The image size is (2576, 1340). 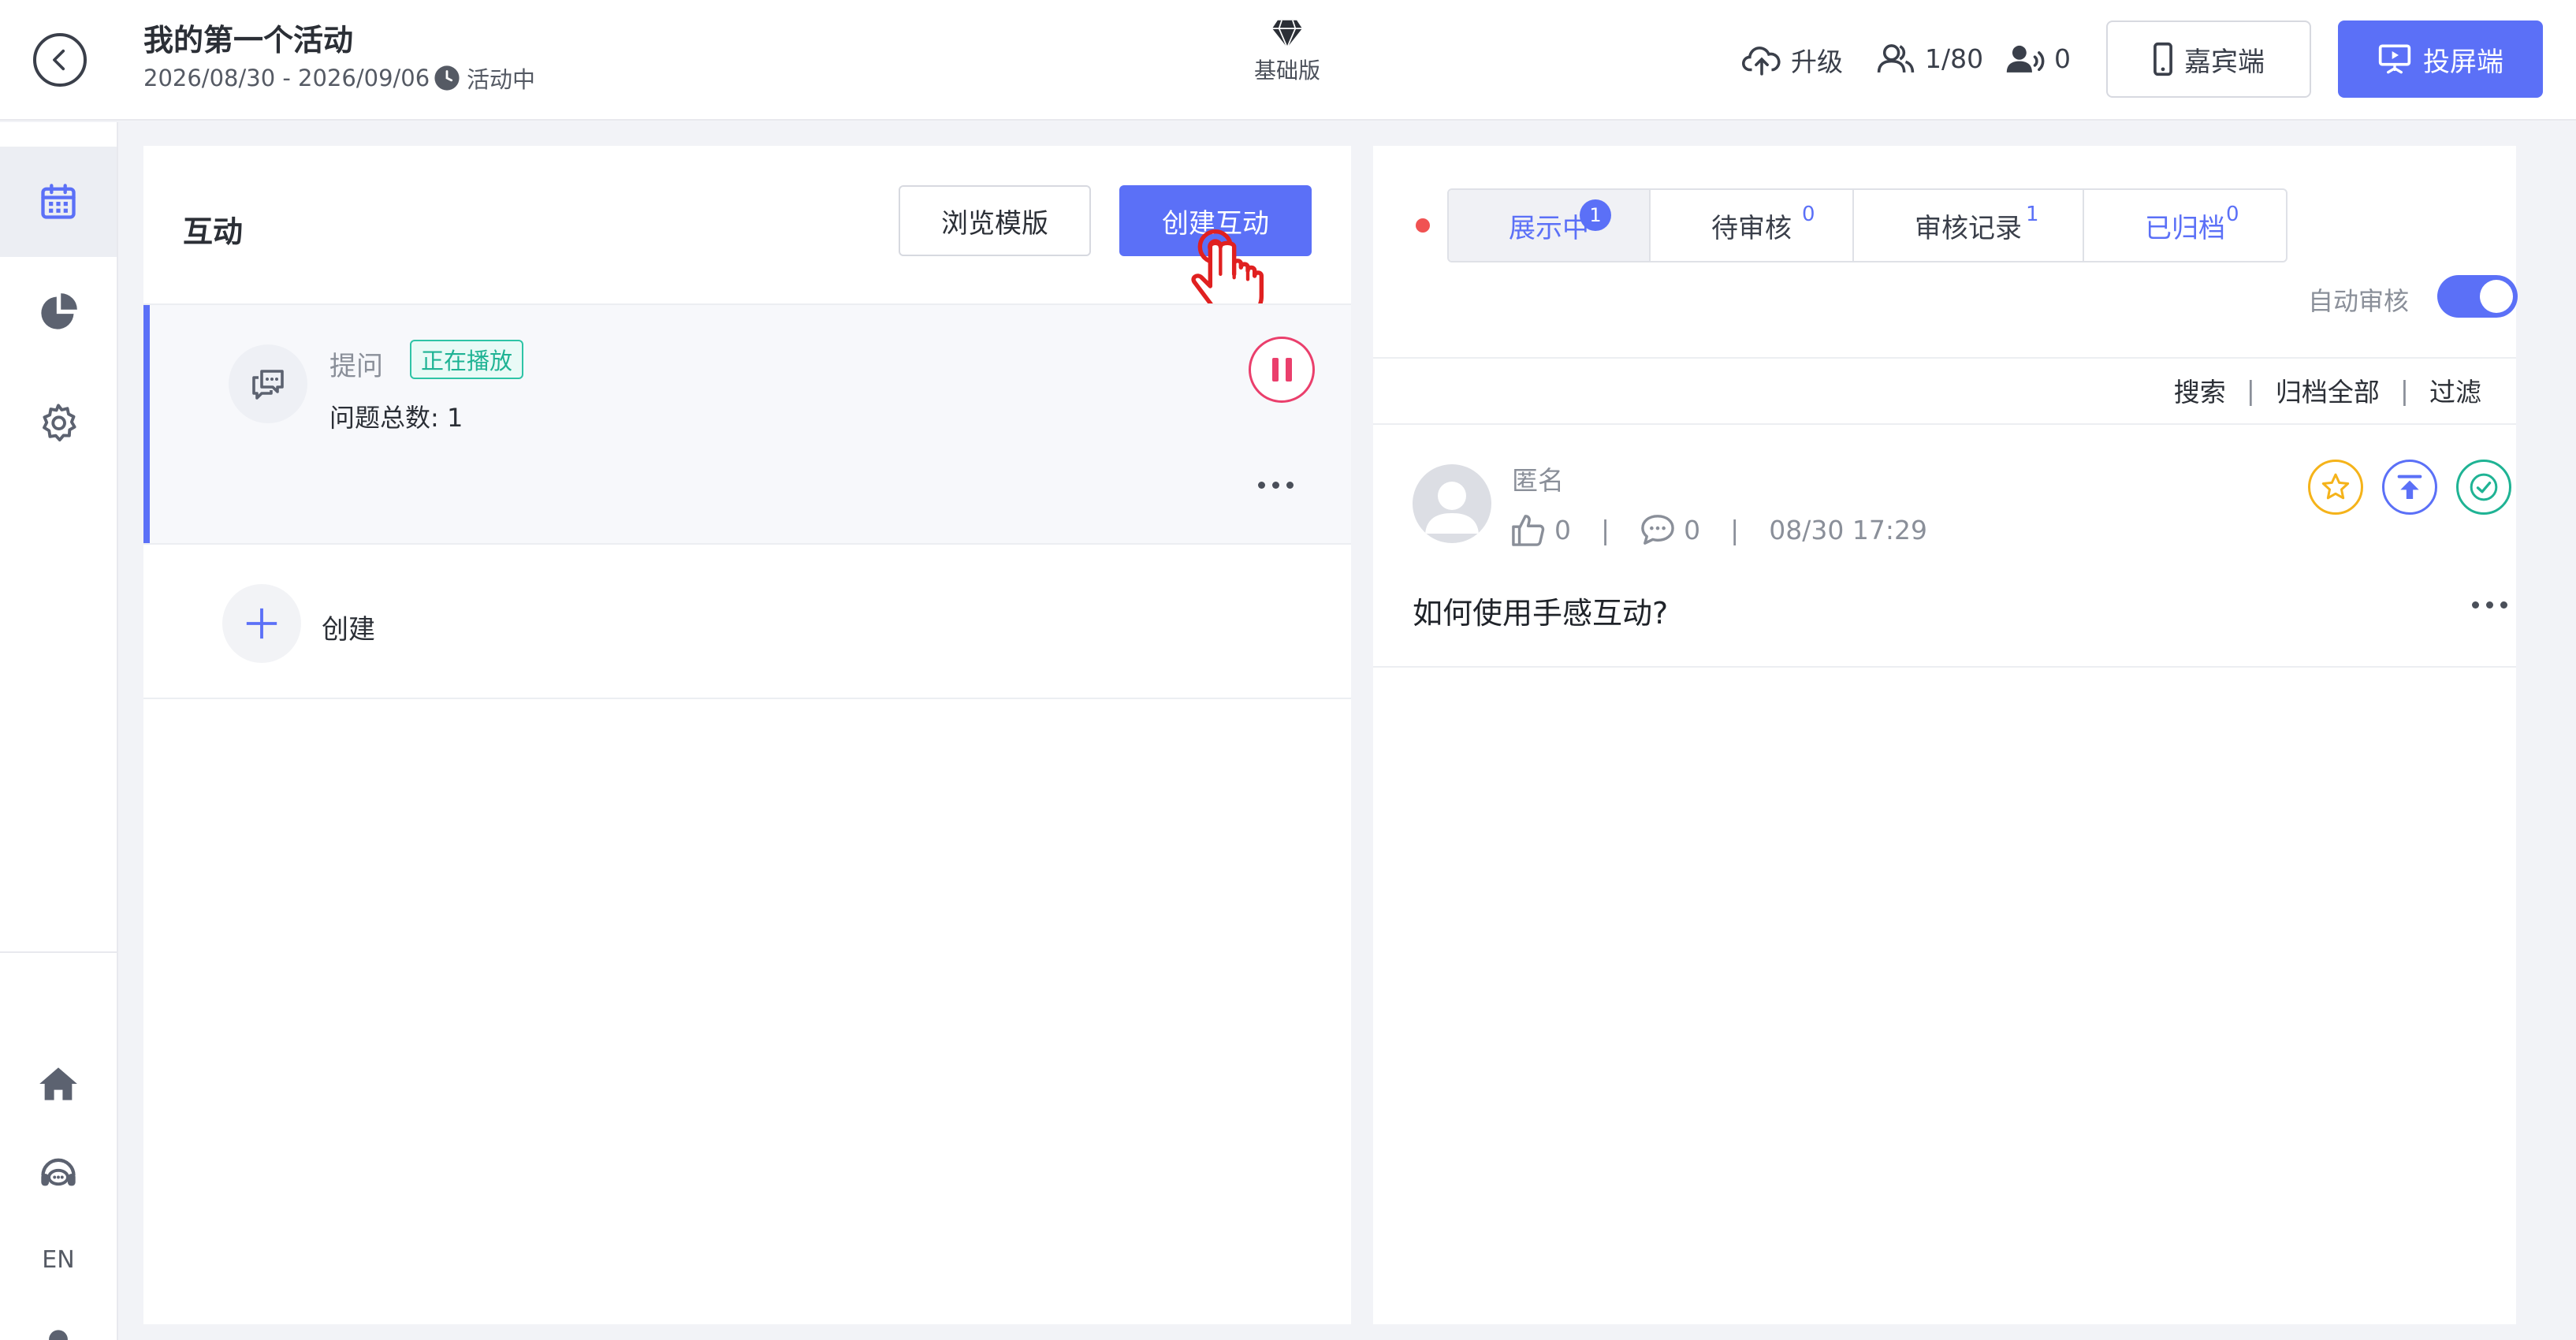 I want to click on question-actions: 搜索 | 归档全部 | 过滤, so click(x=2327, y=390).